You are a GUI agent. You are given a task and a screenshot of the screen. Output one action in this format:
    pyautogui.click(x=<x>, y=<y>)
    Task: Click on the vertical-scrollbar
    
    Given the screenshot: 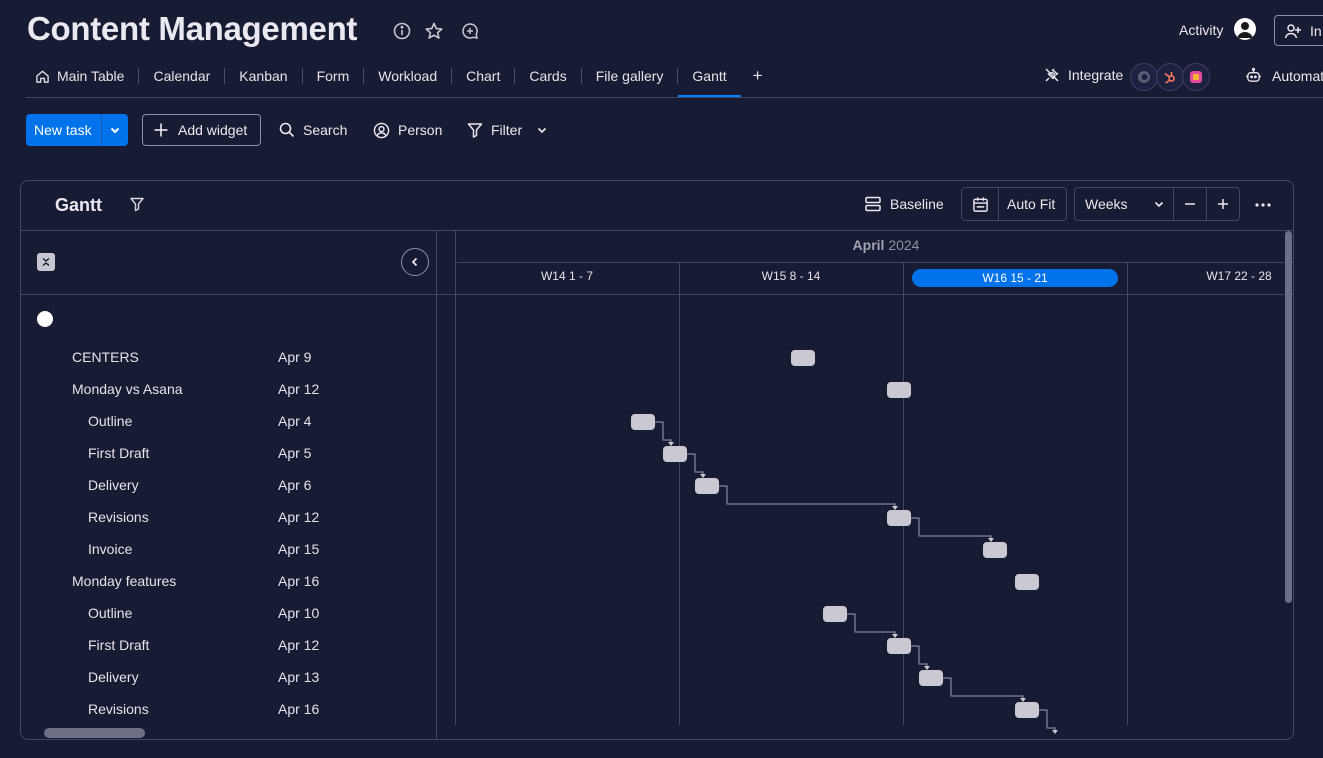 What is the action you would take?
    pyautogui.click(x=1288, y=417)
    